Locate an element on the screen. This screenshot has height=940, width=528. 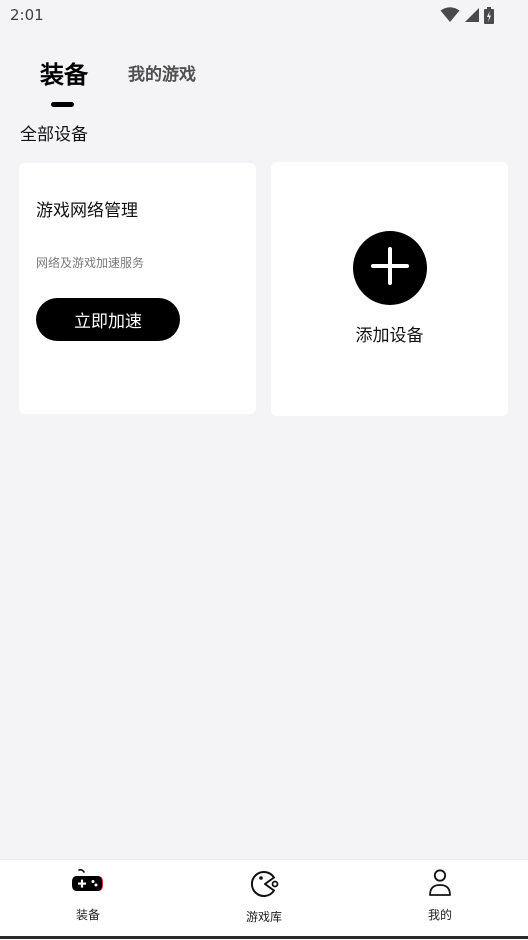
pacman-icon is located at coordinates (264, 884).